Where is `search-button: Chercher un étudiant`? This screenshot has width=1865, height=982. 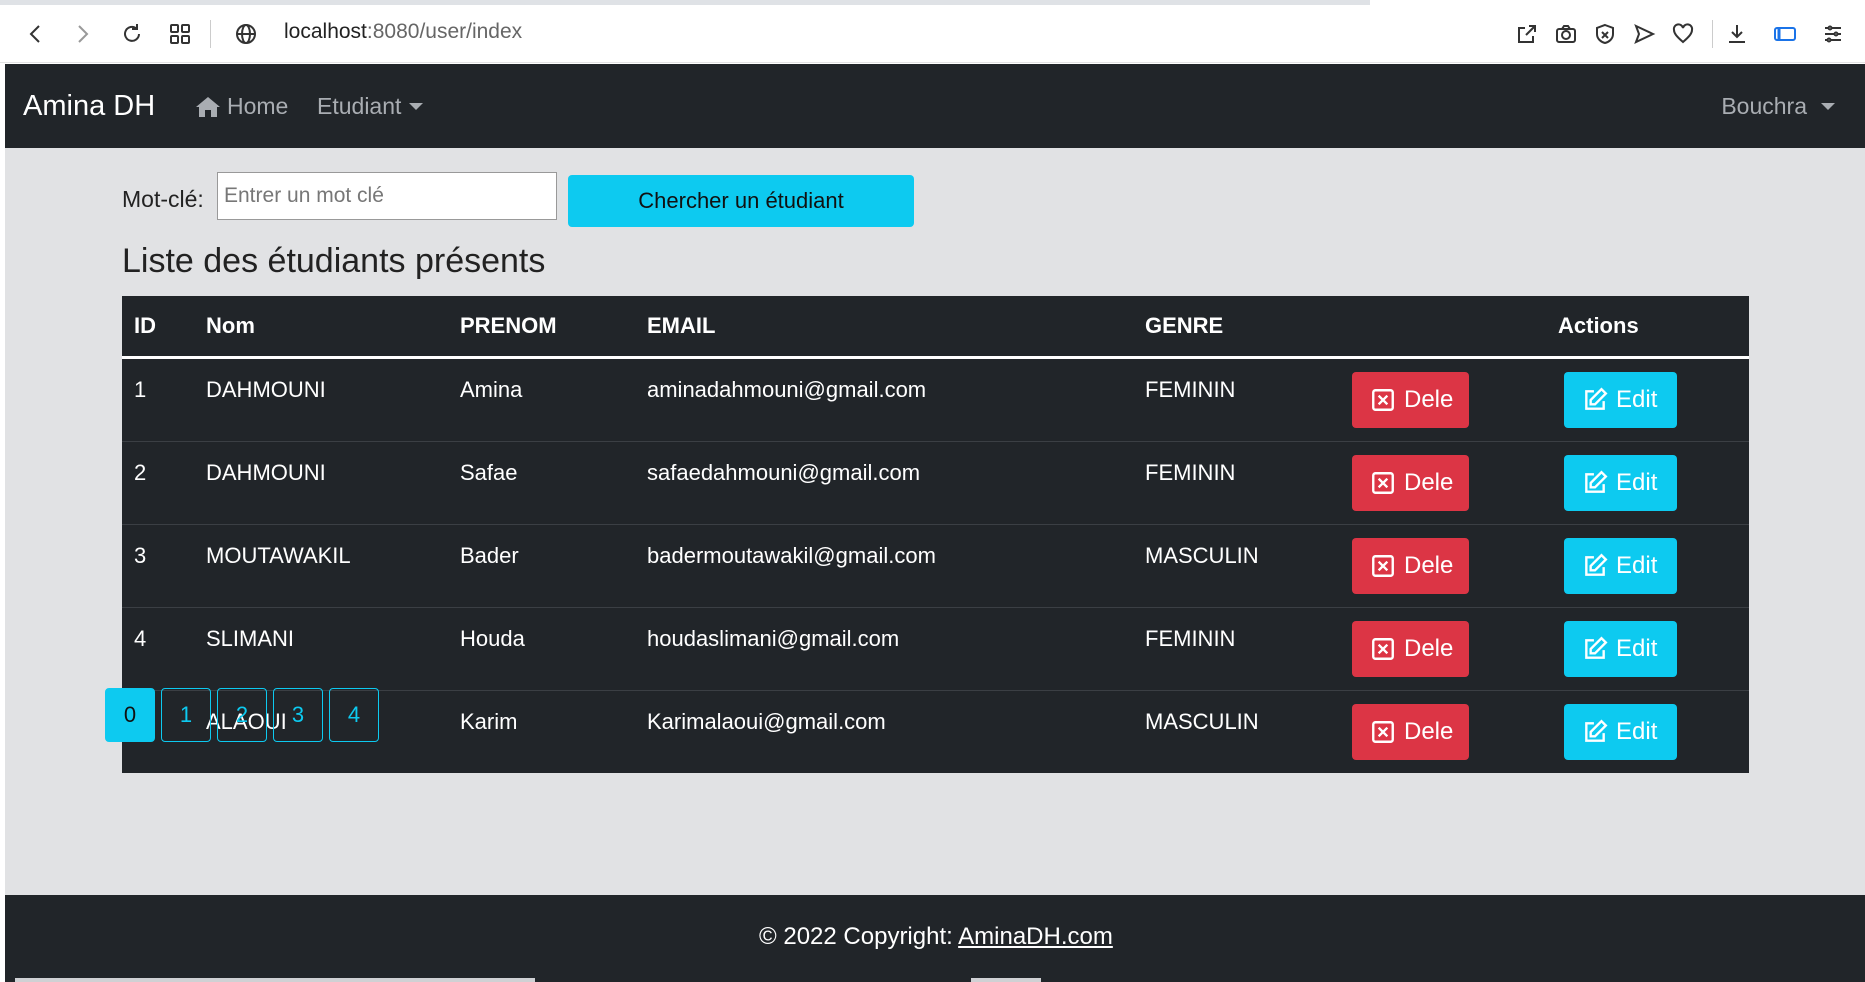 search-button: Chercher un étudiant is located at coordinates (741, 201).